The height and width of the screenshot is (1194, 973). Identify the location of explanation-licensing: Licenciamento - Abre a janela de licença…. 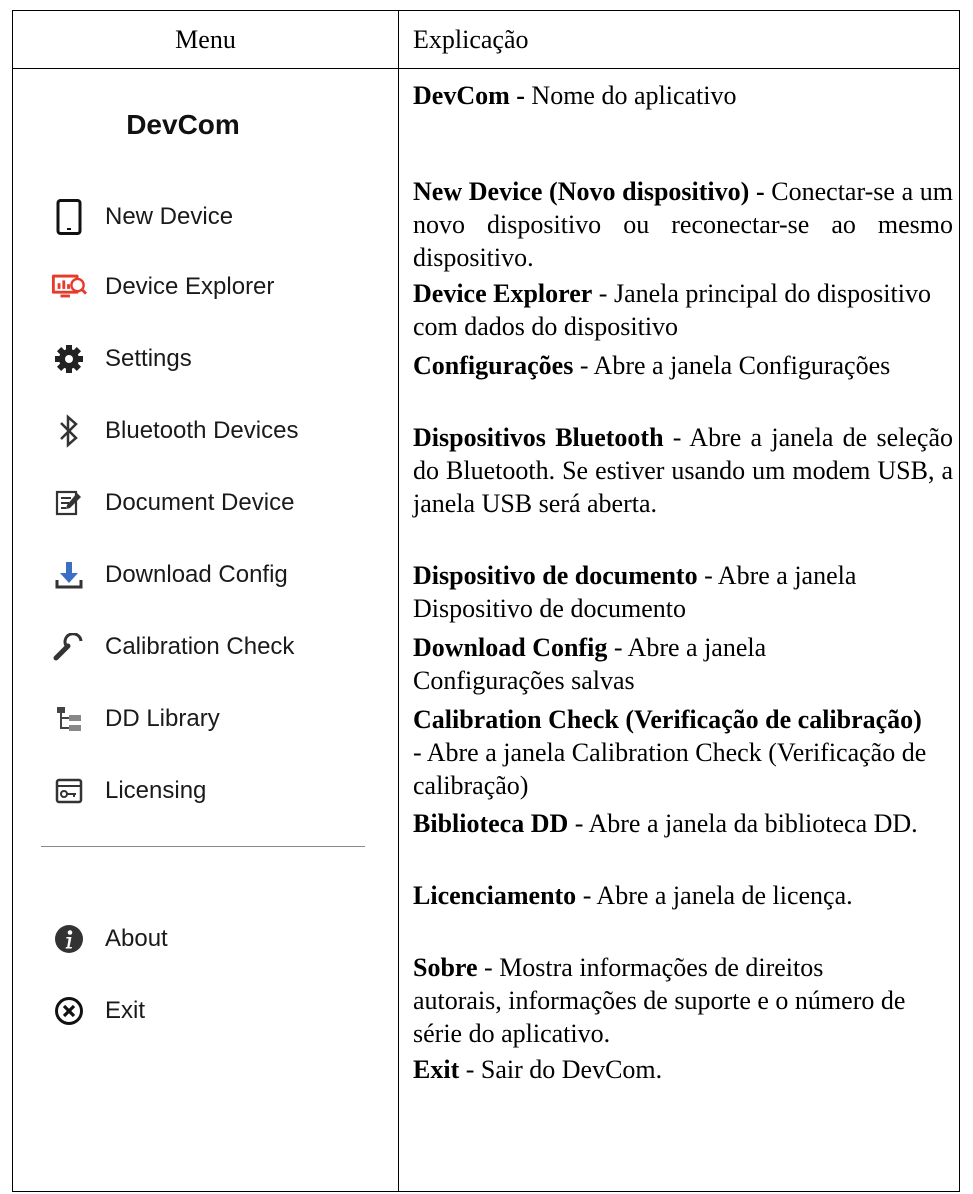
(653, 895).